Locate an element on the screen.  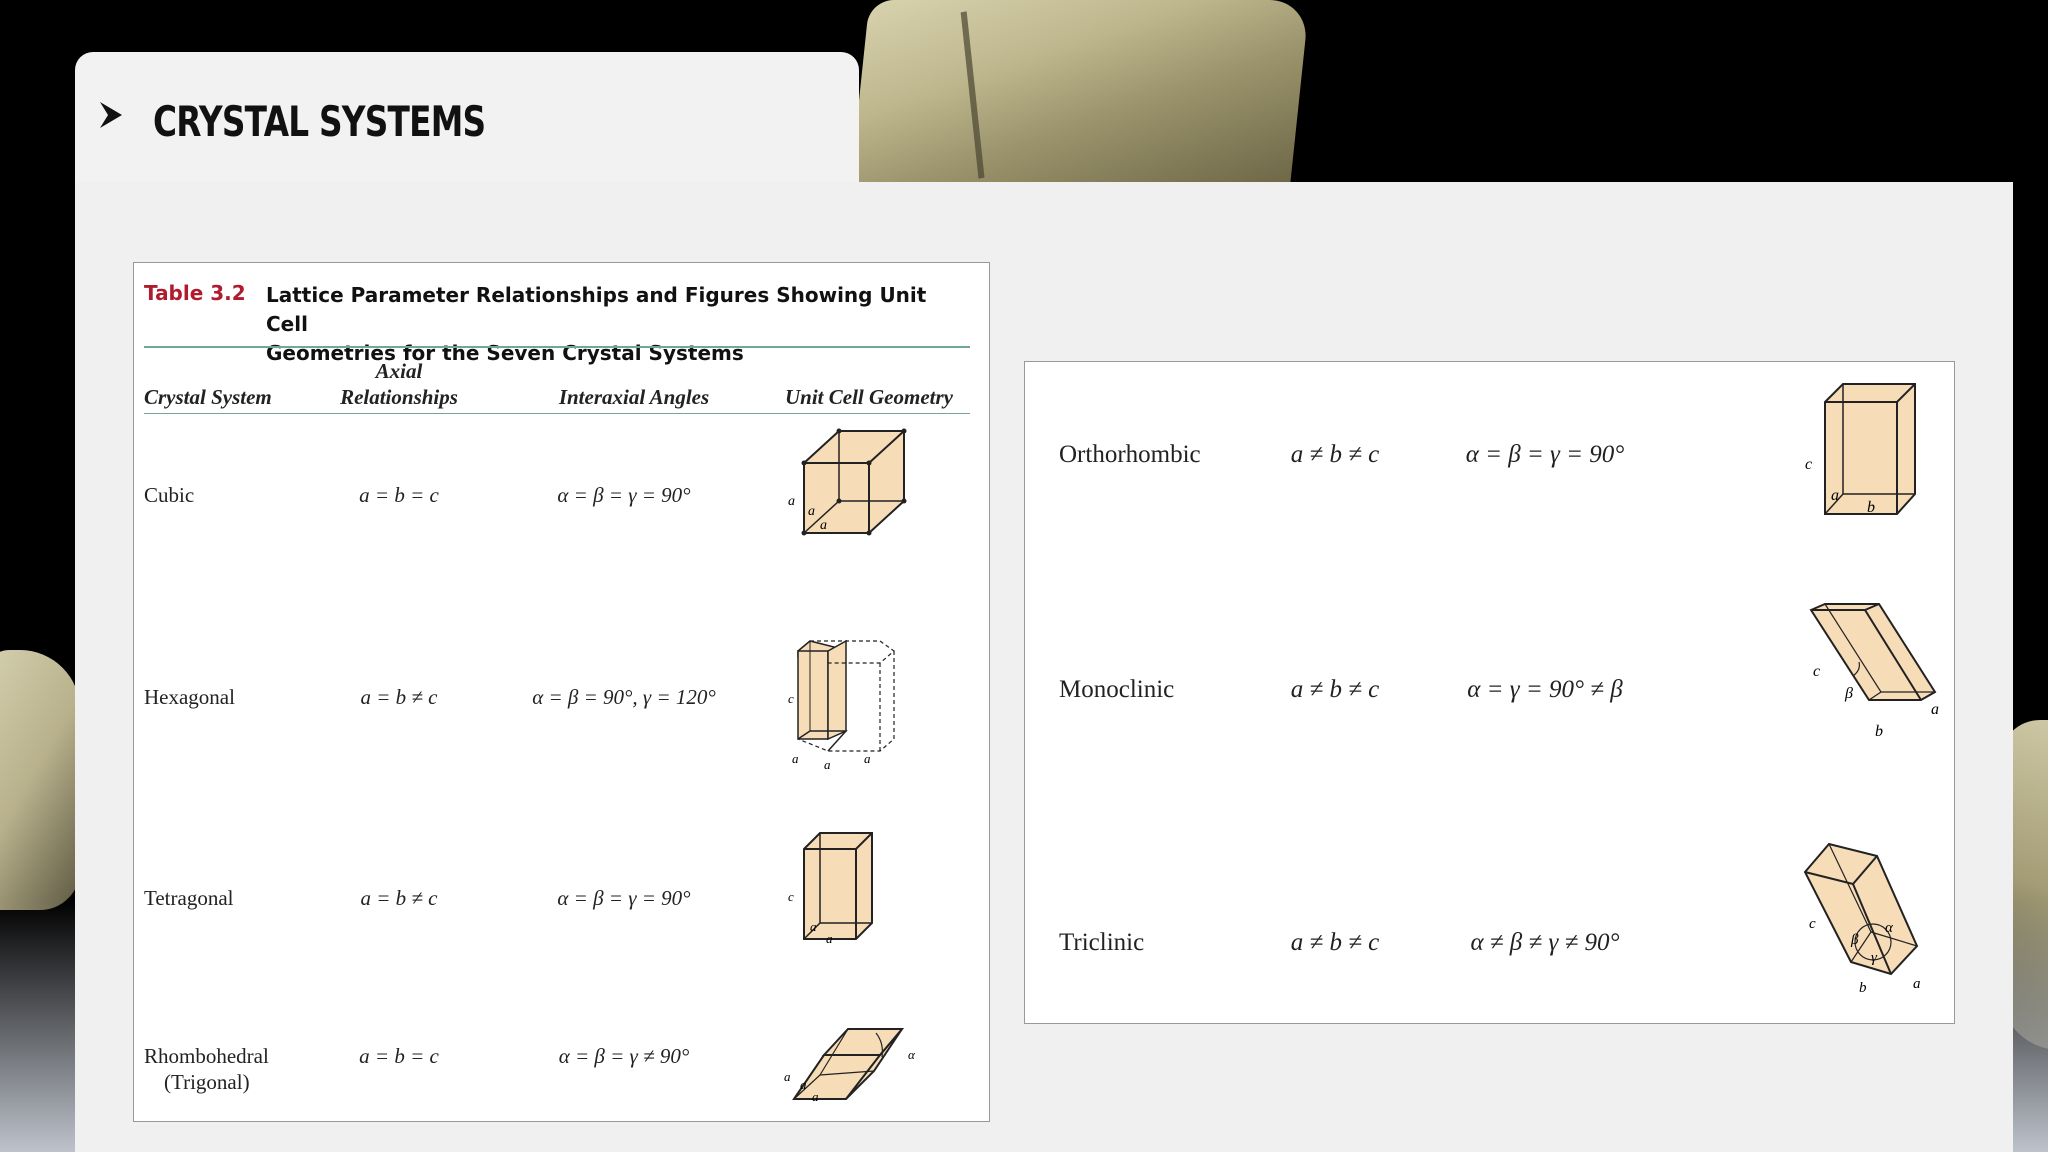
tetra-label-a1: a is located at coordinates (813, 926).